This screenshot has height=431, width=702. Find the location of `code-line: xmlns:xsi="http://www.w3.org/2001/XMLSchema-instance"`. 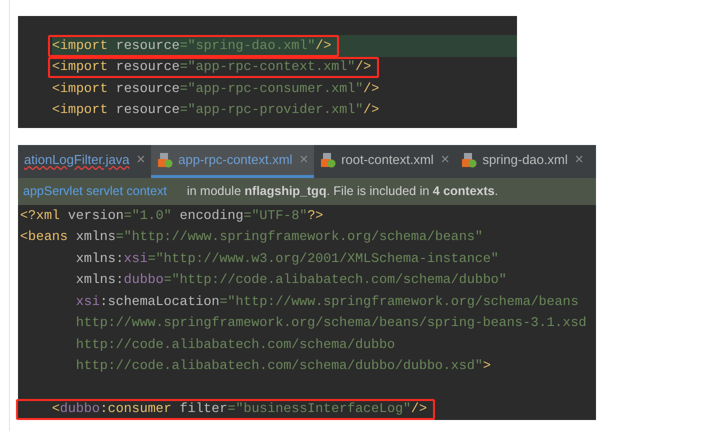

code-line: xmlns:xsi="http://www.w3.org/2001/XMLSchema-instance" is located at coordinates (286, 259).